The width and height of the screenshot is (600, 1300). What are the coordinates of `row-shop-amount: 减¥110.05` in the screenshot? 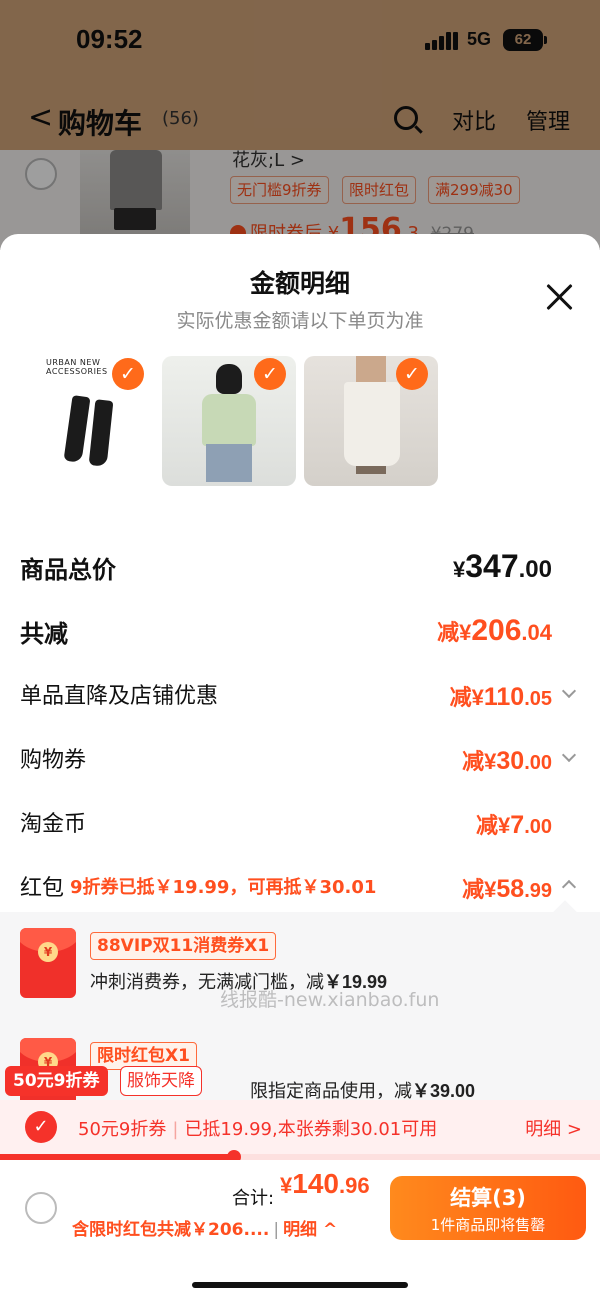 It's located at (501, 696).